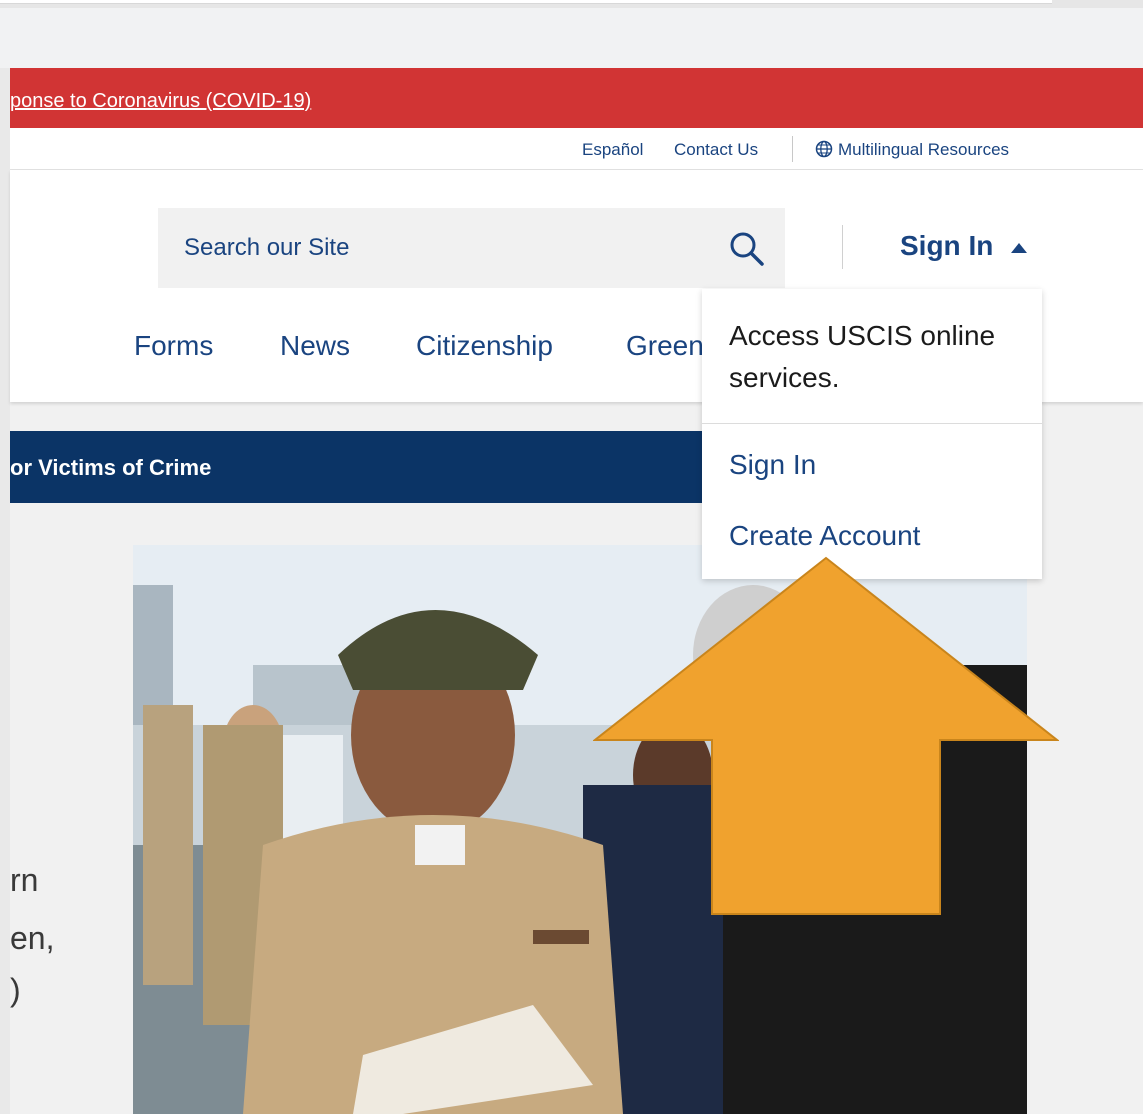 Image resolution: width=1143 pixels, height=1114 pixels. Describe the element at coordinates (747, 249) in the screenshot. I see `search-icon` at that location.